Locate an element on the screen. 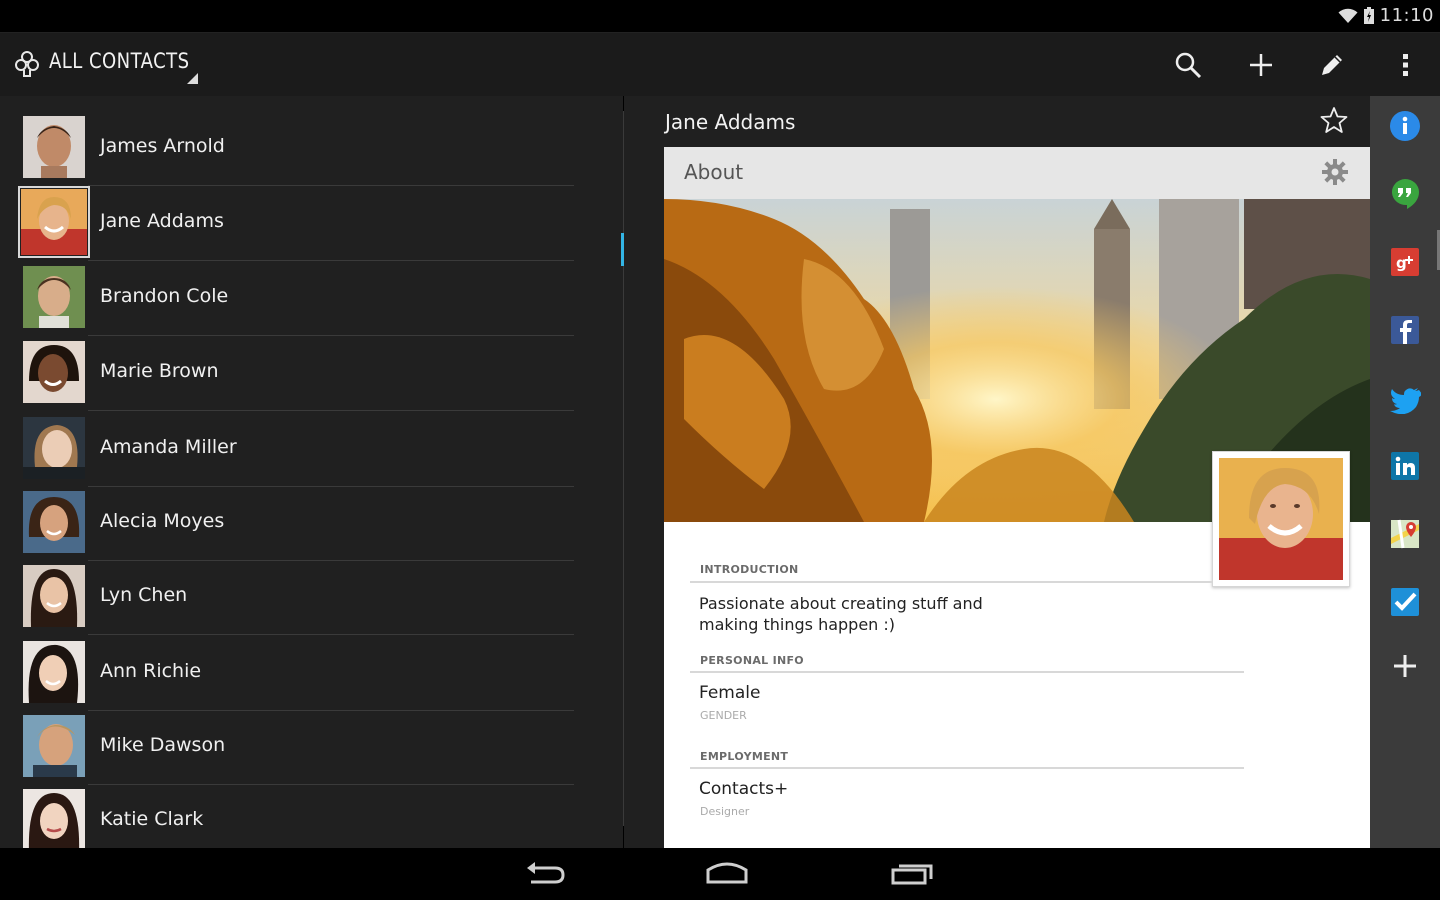  edit-icon is located at coordinates (1332, 65).